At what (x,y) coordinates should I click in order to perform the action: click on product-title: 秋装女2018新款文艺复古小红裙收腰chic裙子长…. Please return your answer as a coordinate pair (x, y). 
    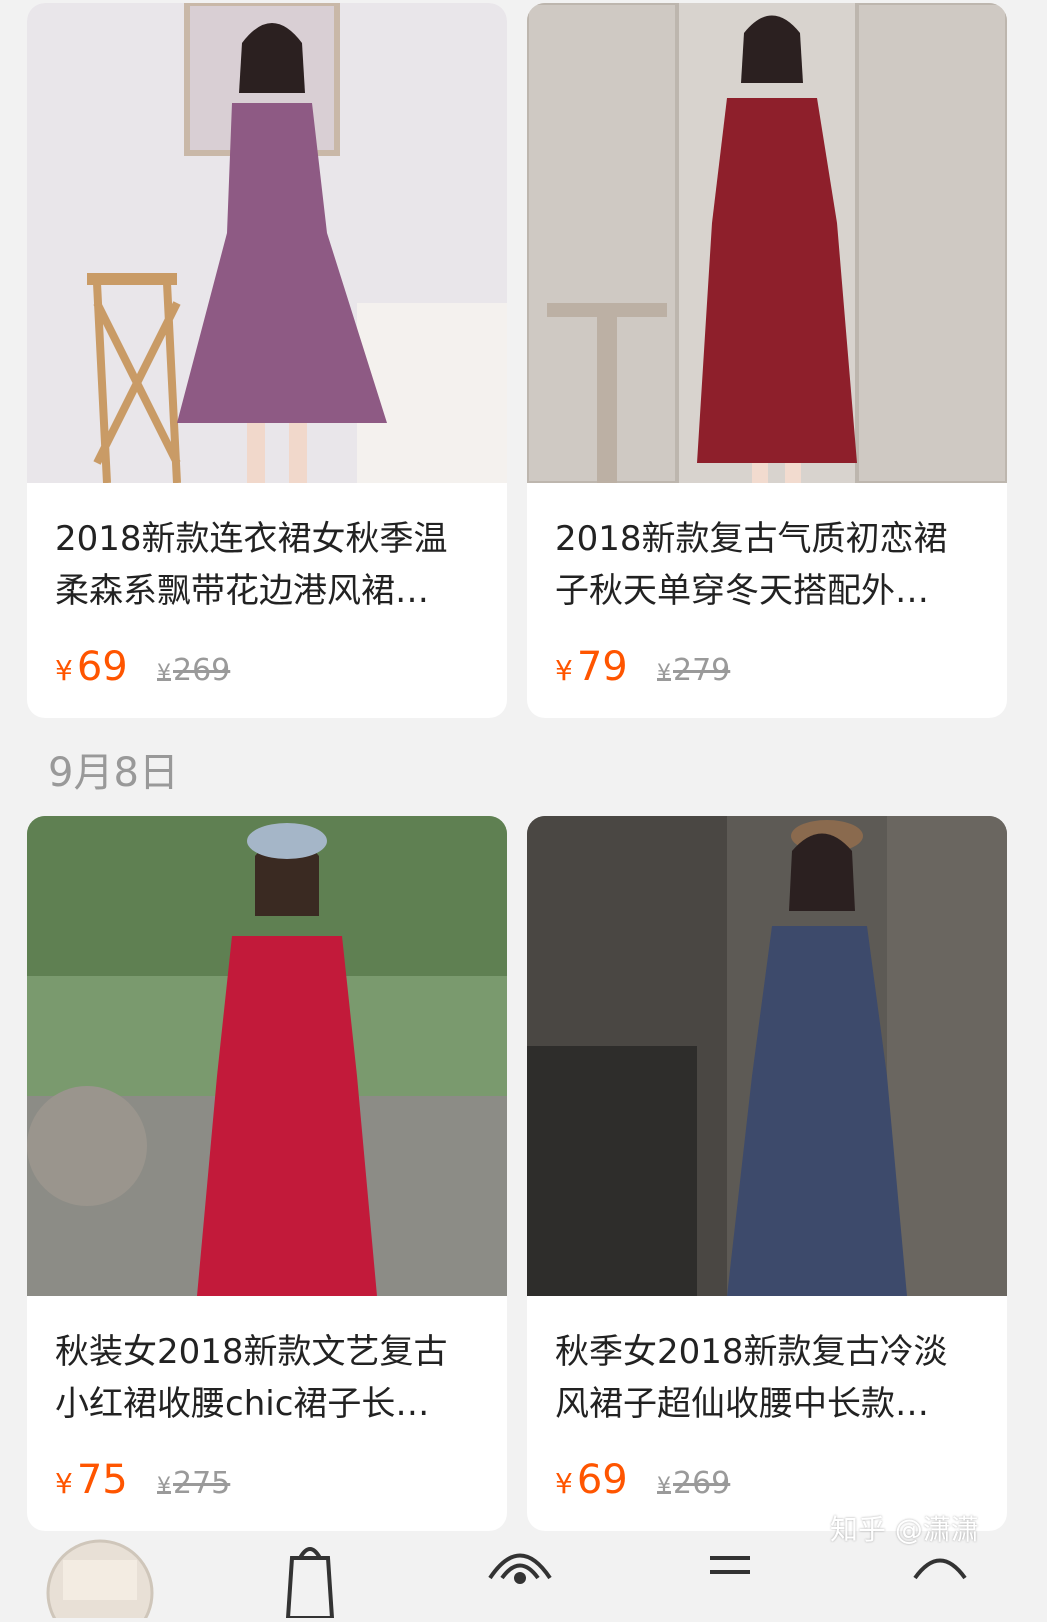
    Looking at the image, I should click on (265, 1378).